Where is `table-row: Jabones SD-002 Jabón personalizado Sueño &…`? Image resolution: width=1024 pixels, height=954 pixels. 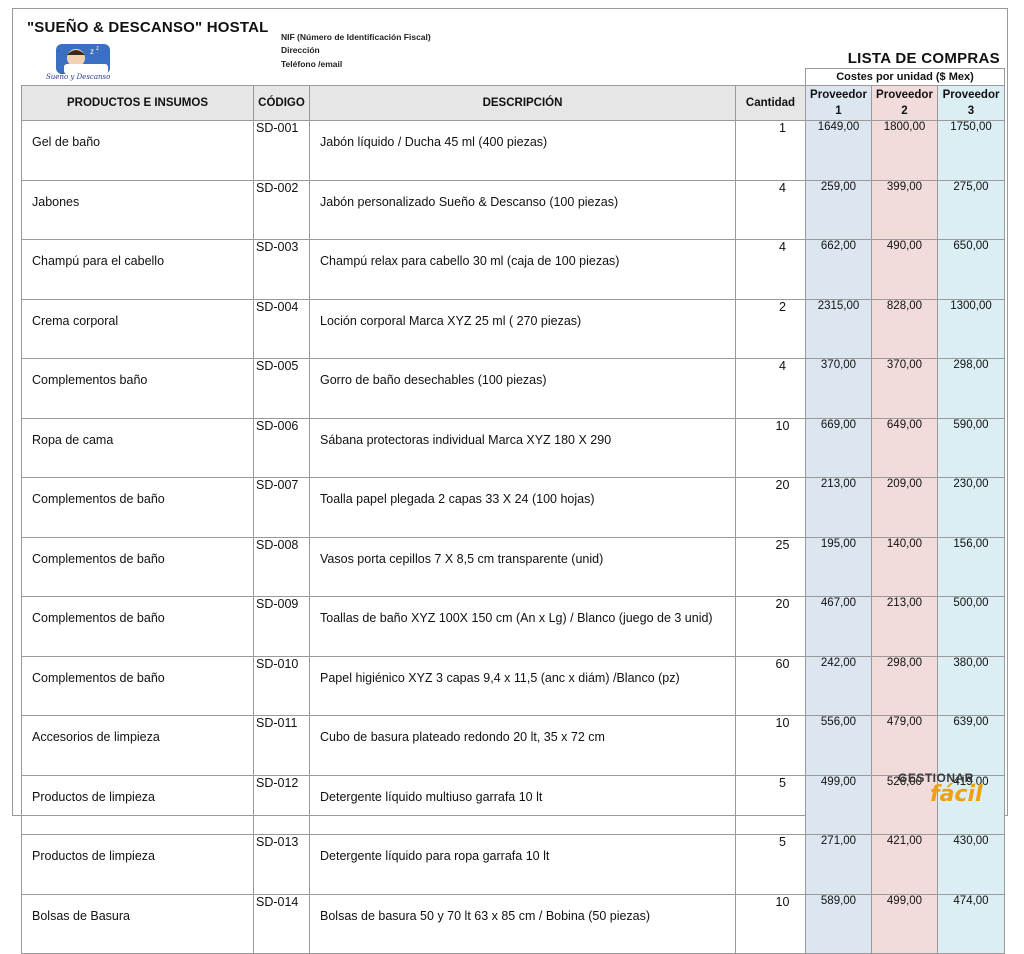 table-row: Jabones SD-002 Jabón personalizado Sueño &… is located at coordinates (513, 209).